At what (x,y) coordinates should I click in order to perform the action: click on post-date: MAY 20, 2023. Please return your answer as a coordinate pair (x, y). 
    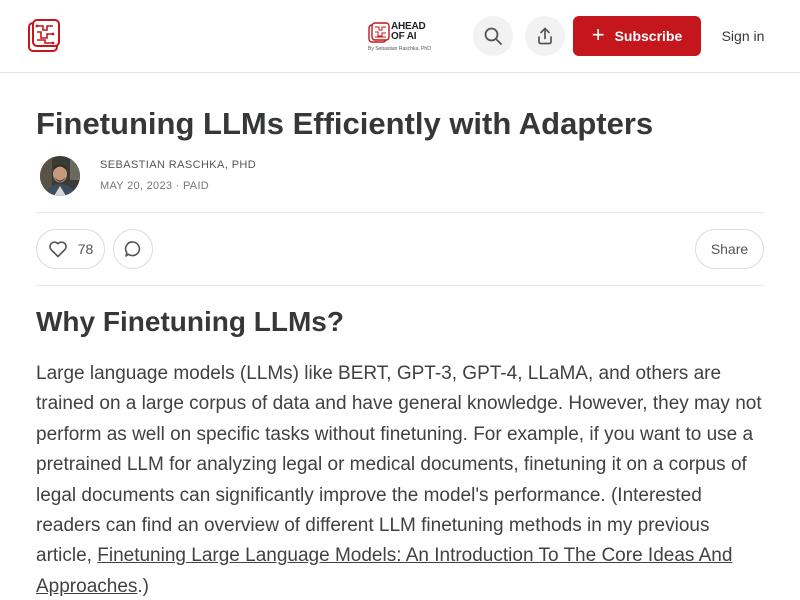
    Looking at the image, I should click on (136, 186).